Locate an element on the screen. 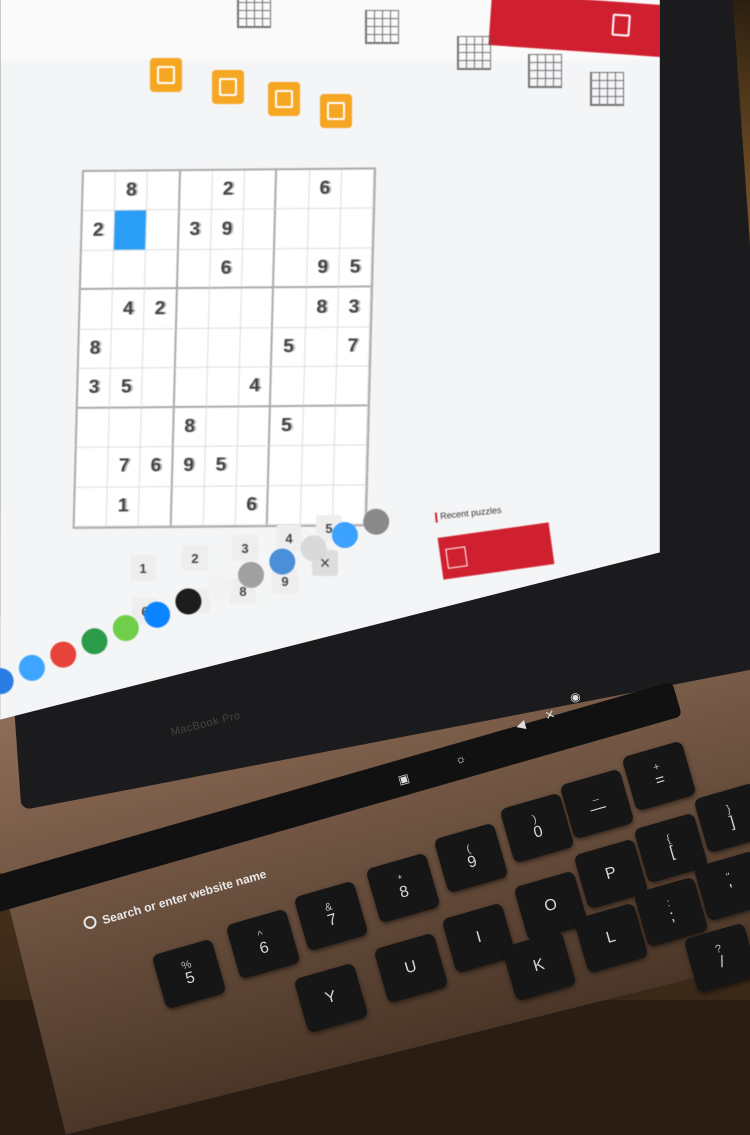 The image size is (750, 1135). key-primary-label: Y is located at coordinates (331, 997).